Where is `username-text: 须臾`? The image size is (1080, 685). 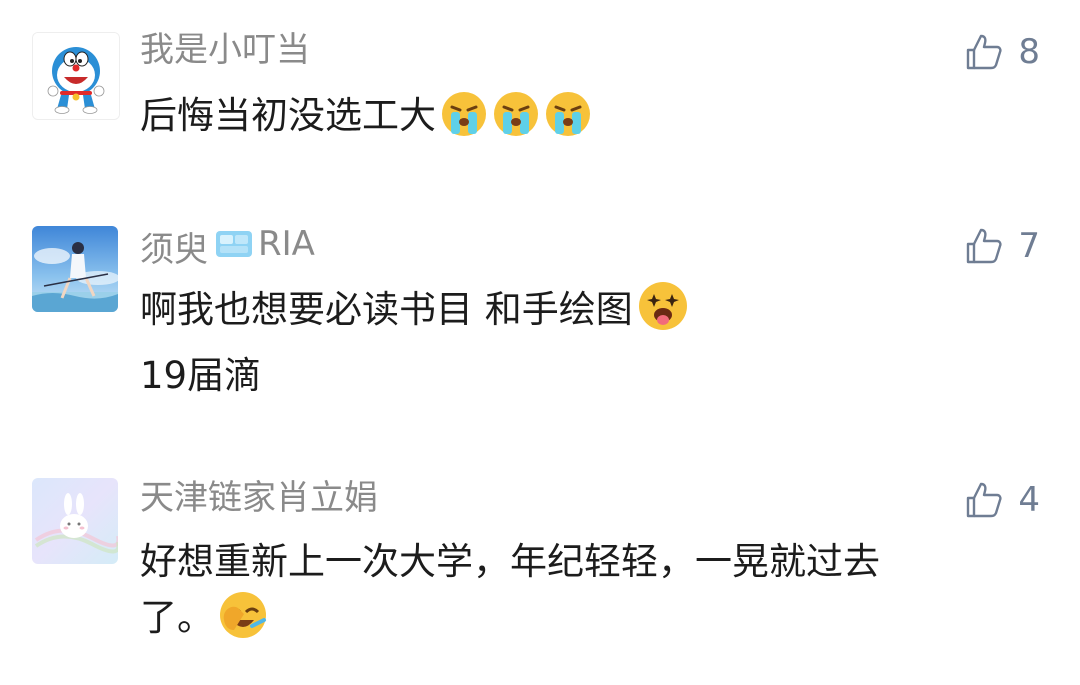 username-text: 须臾 is located at coordinates (174, 250).